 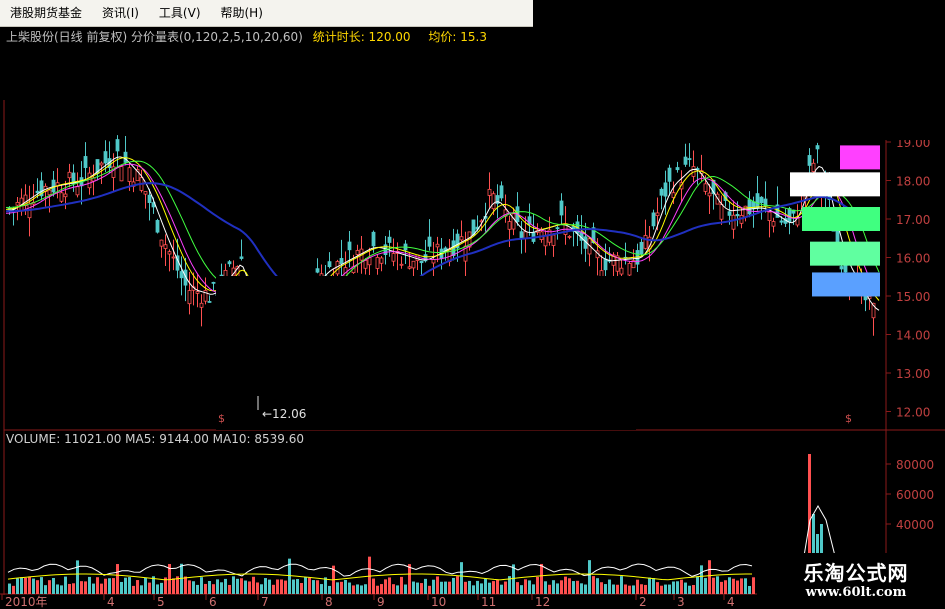 I want to click on menu-bar: 港股期货基金 资讯(I) 工具(V) 帮助(H), so click(x=266, y=13).